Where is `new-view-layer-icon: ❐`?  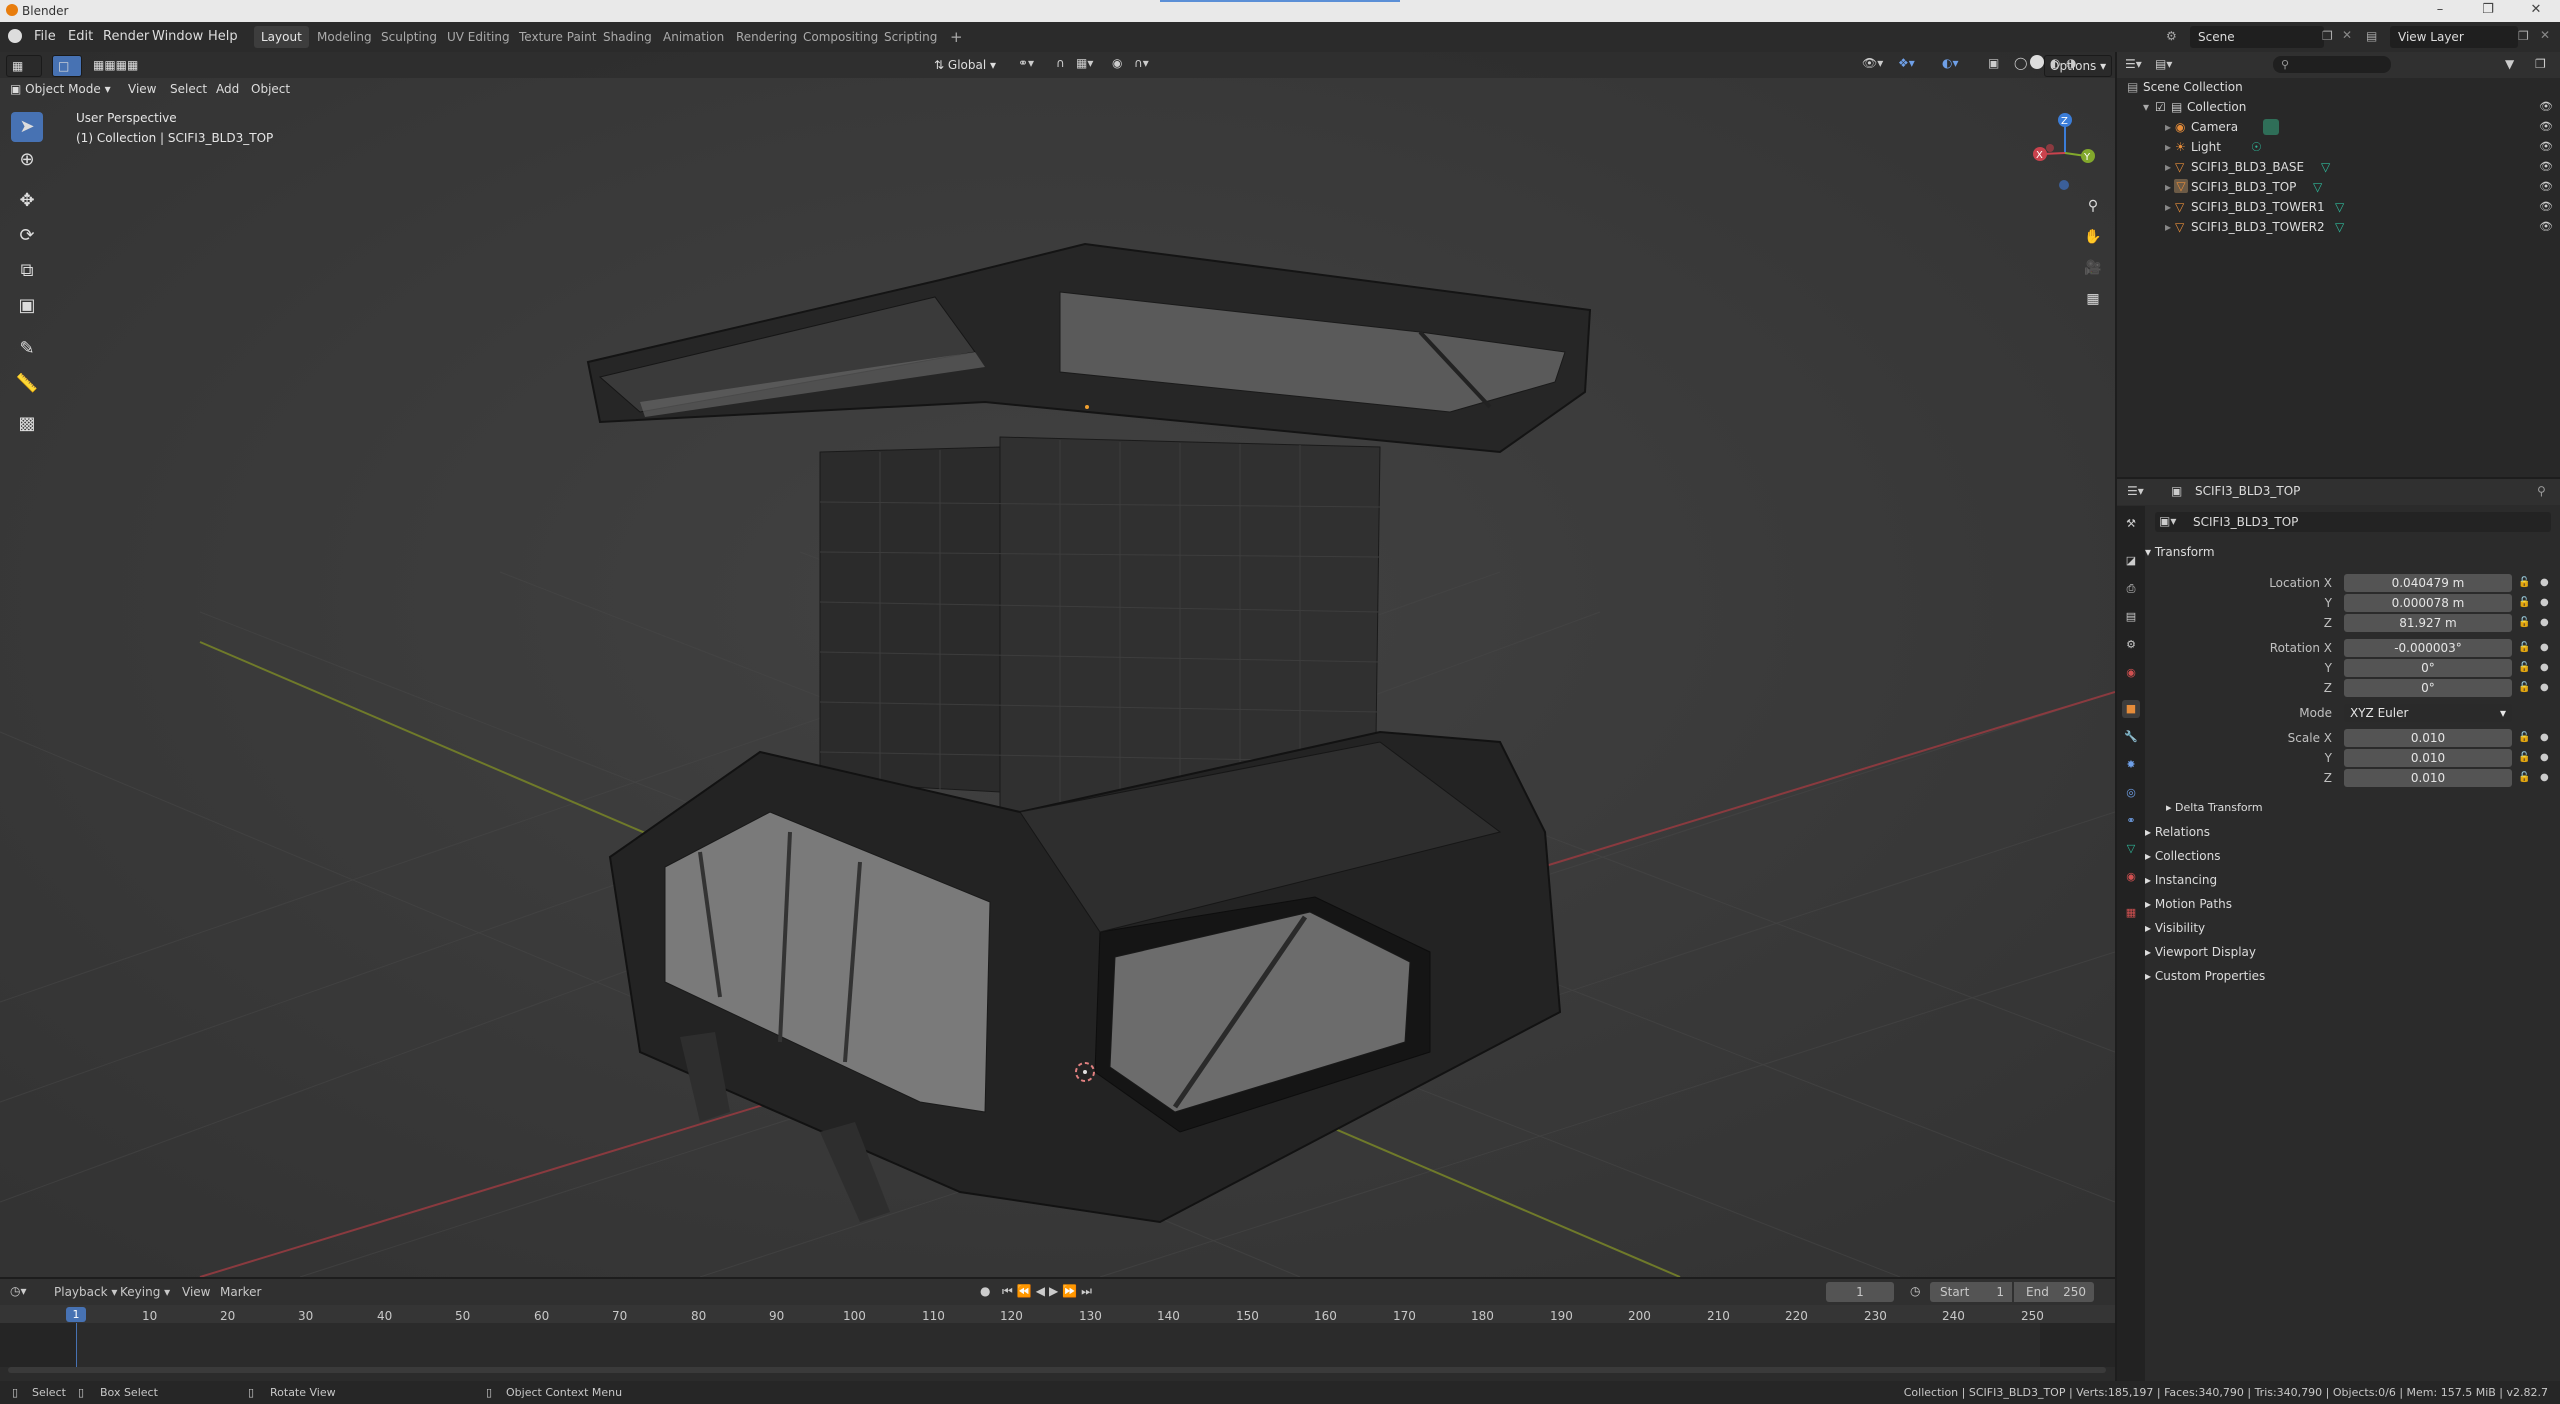
new-view-layer-icon: ❐ is located at coordinates (2523, 36).